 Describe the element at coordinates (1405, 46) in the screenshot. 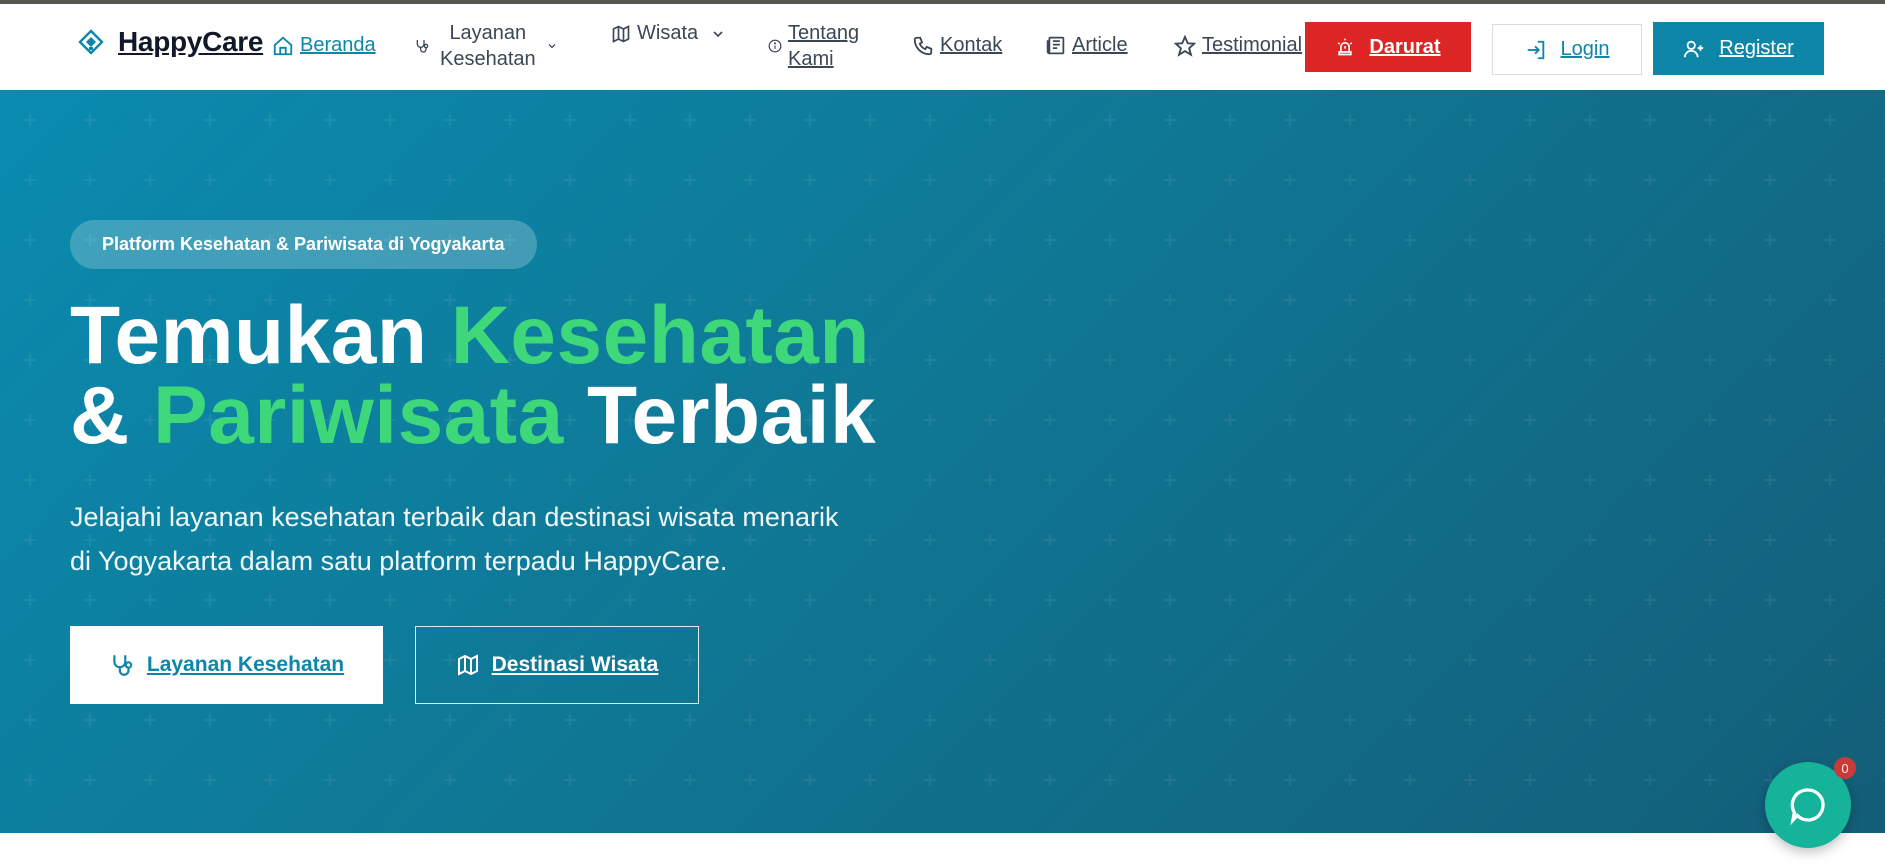

I see `darurat-label: Darurat` at that location.